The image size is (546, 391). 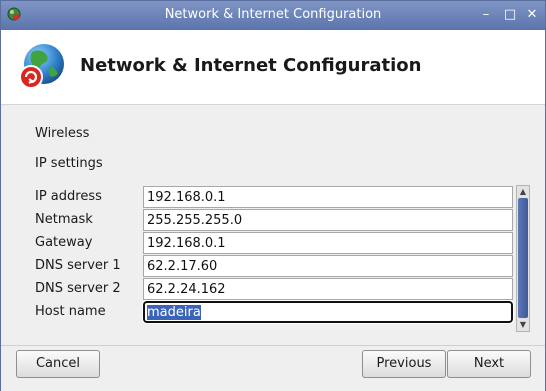 What do you see at coordinates (532, 15) in the screenshot?
I see `close-button: ✕` at bounding box center [532, 15].